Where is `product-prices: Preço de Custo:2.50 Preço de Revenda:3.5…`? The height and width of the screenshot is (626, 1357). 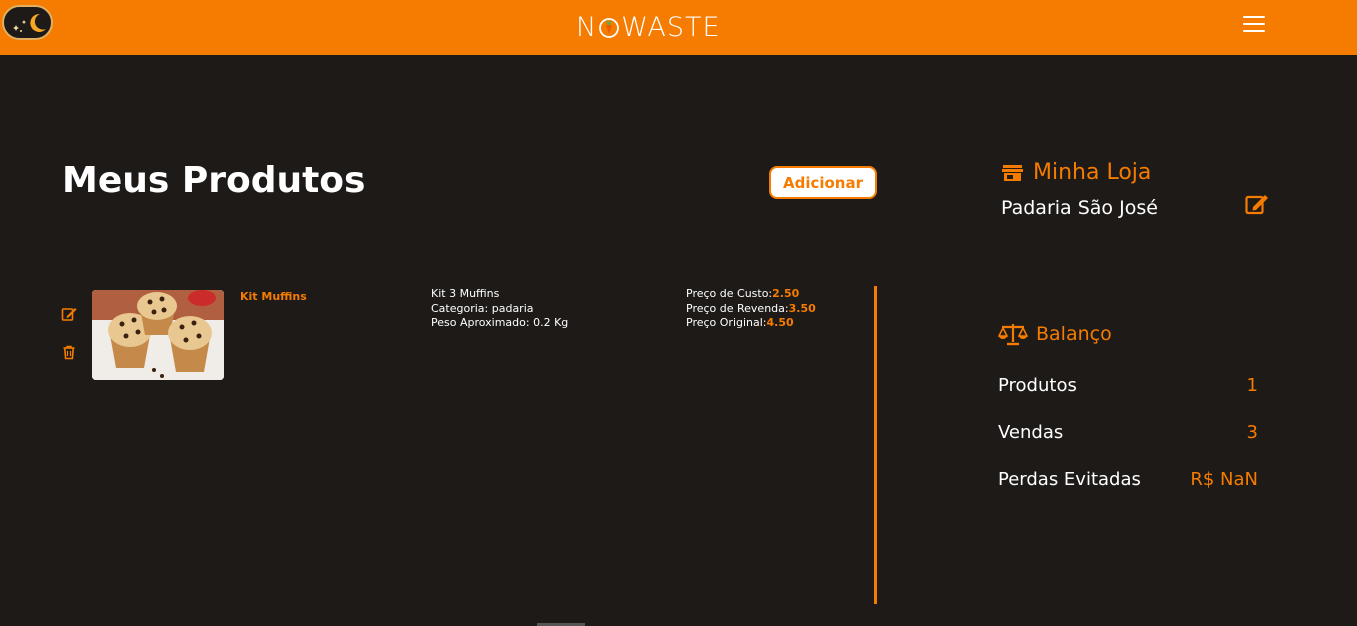 product-prices: Preço de Custo:2.50 Preço de Revenda:3.5… is located at coordinates (751, 309).